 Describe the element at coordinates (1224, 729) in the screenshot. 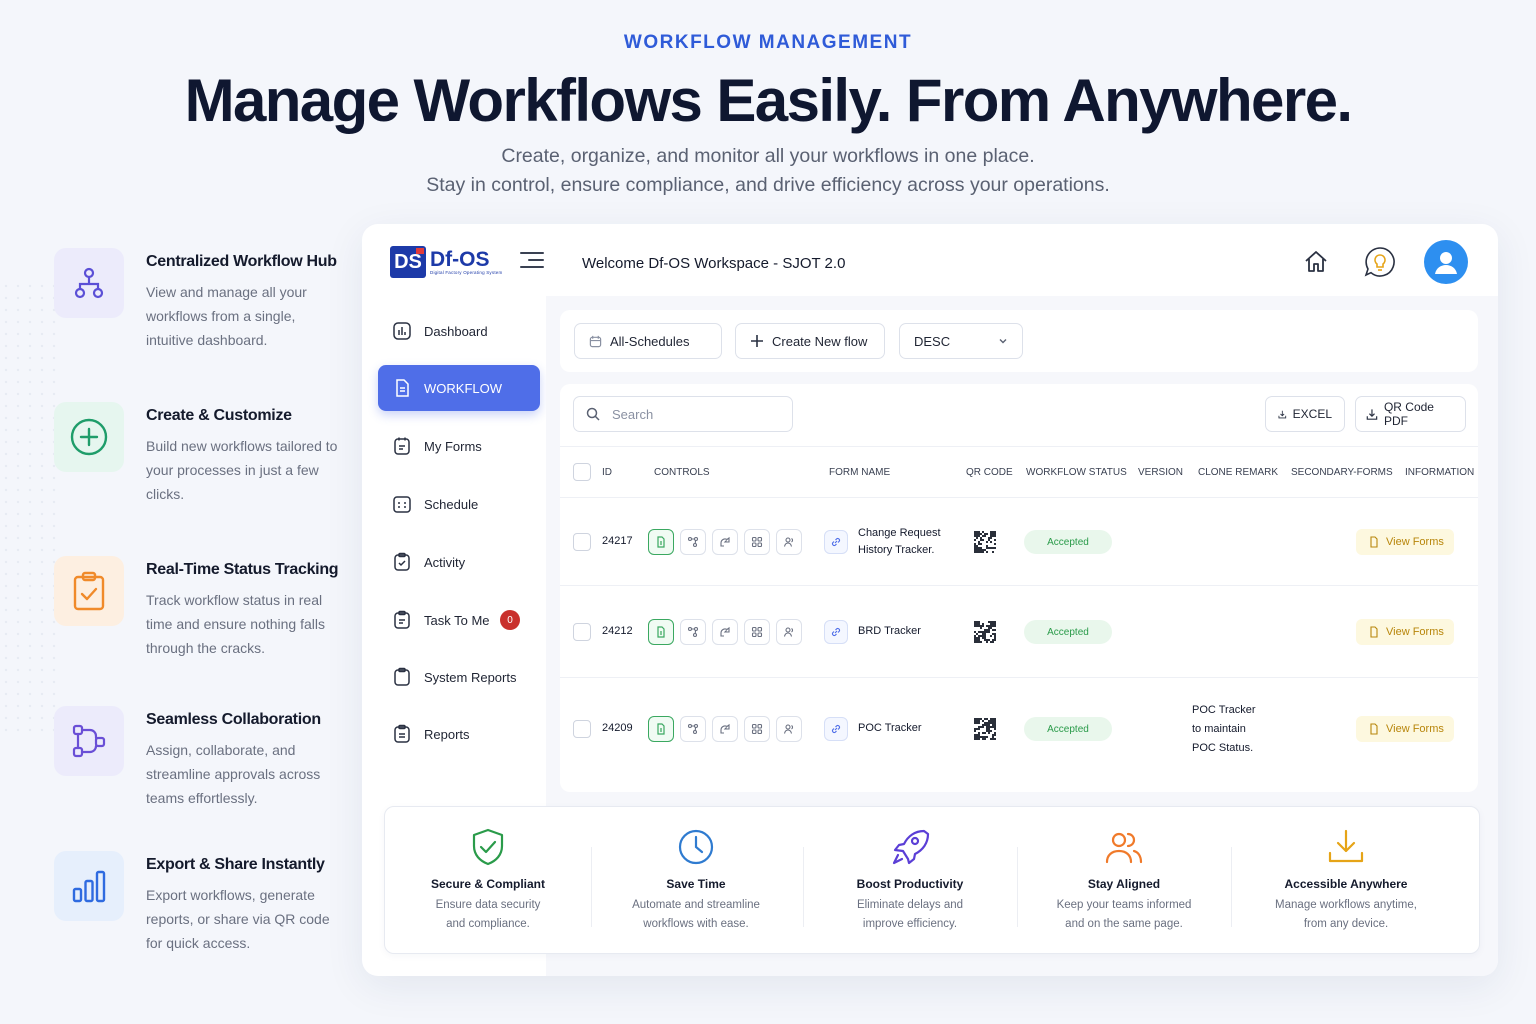

I see `row-clone-remark: POC Tracker to maintain POC Status.` at that location.